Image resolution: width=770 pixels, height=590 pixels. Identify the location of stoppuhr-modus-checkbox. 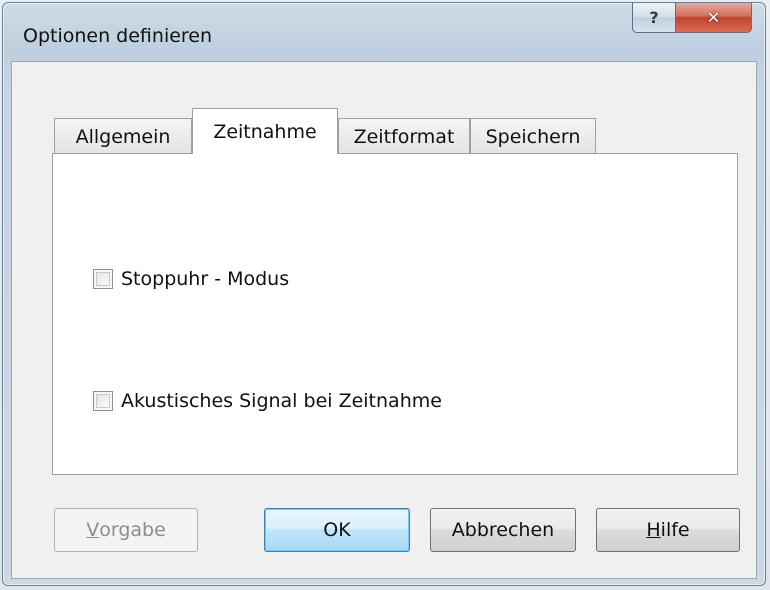
(103, 279).